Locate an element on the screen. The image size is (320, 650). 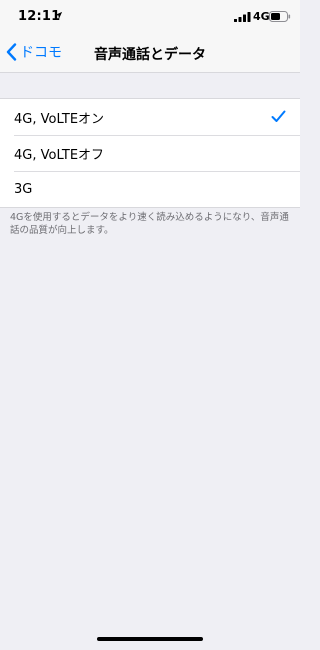
cellular-signal-icon is located at coordinates (242, 17).